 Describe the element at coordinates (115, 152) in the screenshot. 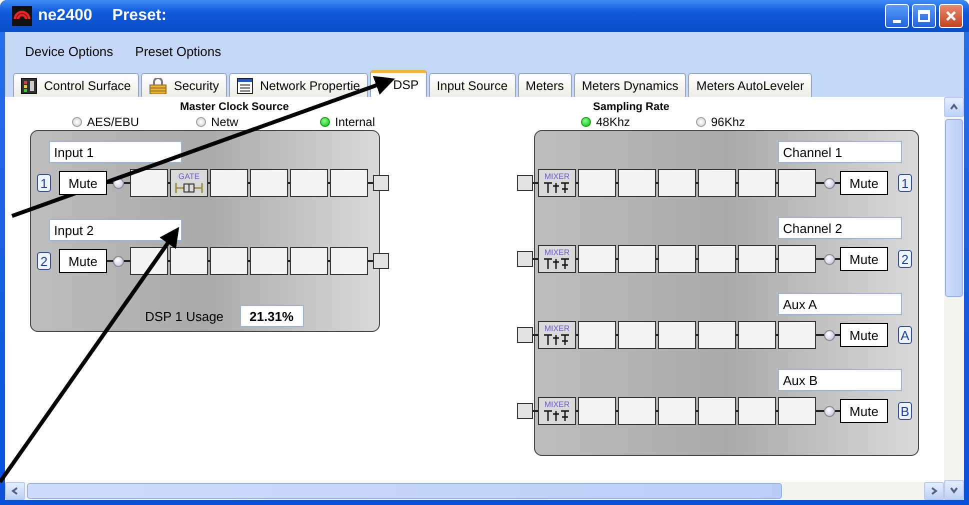

I see `channel-name-field: Input 1` at that location.